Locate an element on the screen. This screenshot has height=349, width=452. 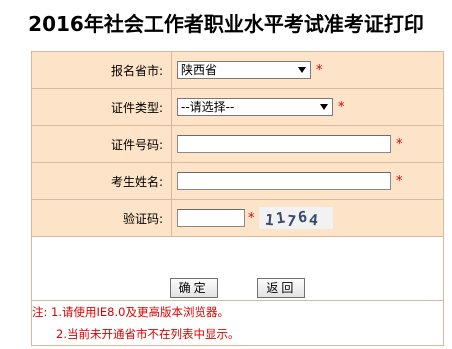
name-row: 考生姓名: * is located at coordinates (237, 181).